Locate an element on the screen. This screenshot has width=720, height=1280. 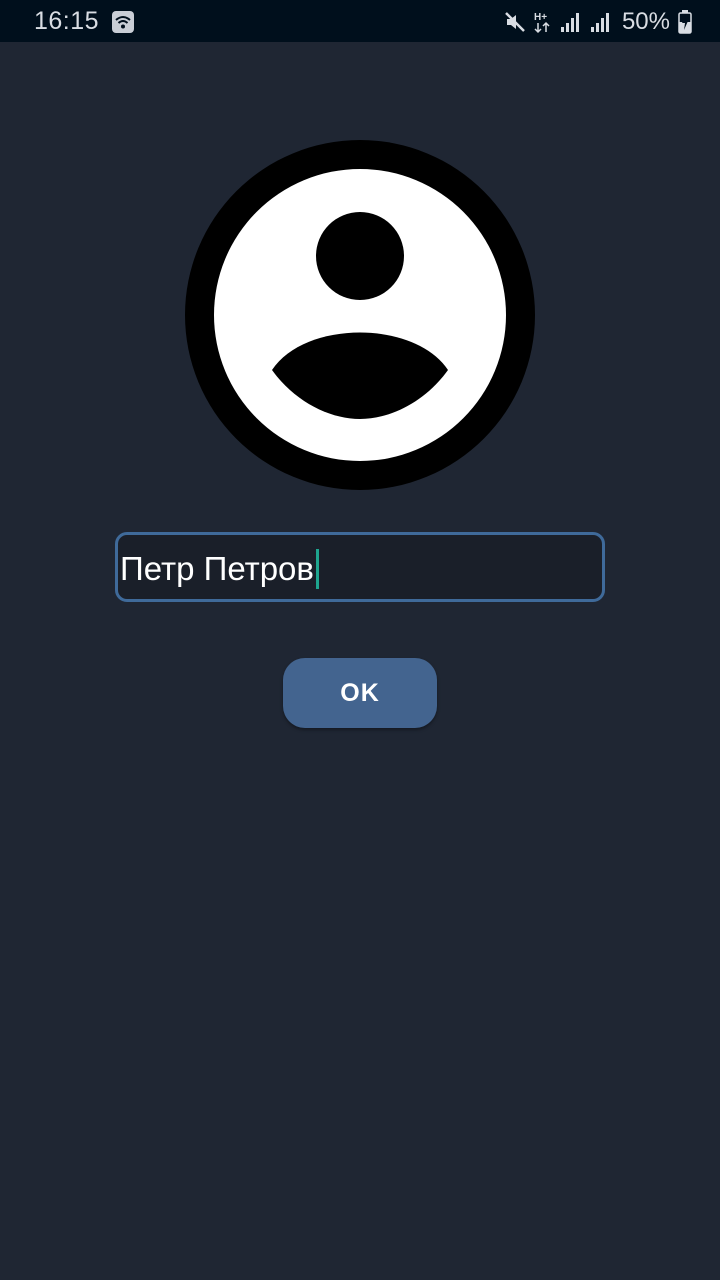
account-circle-icon is located at coordinates (360, 315).